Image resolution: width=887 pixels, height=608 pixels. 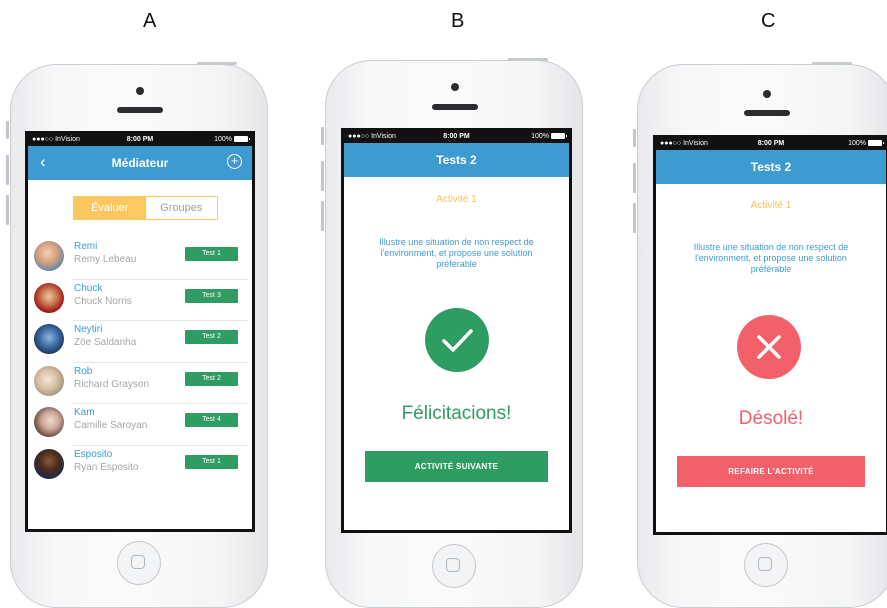 What do you see at coordinates (86, 246) in the screenshot?
I see `student-nickname: Remi` at bounding box center [86, 246].